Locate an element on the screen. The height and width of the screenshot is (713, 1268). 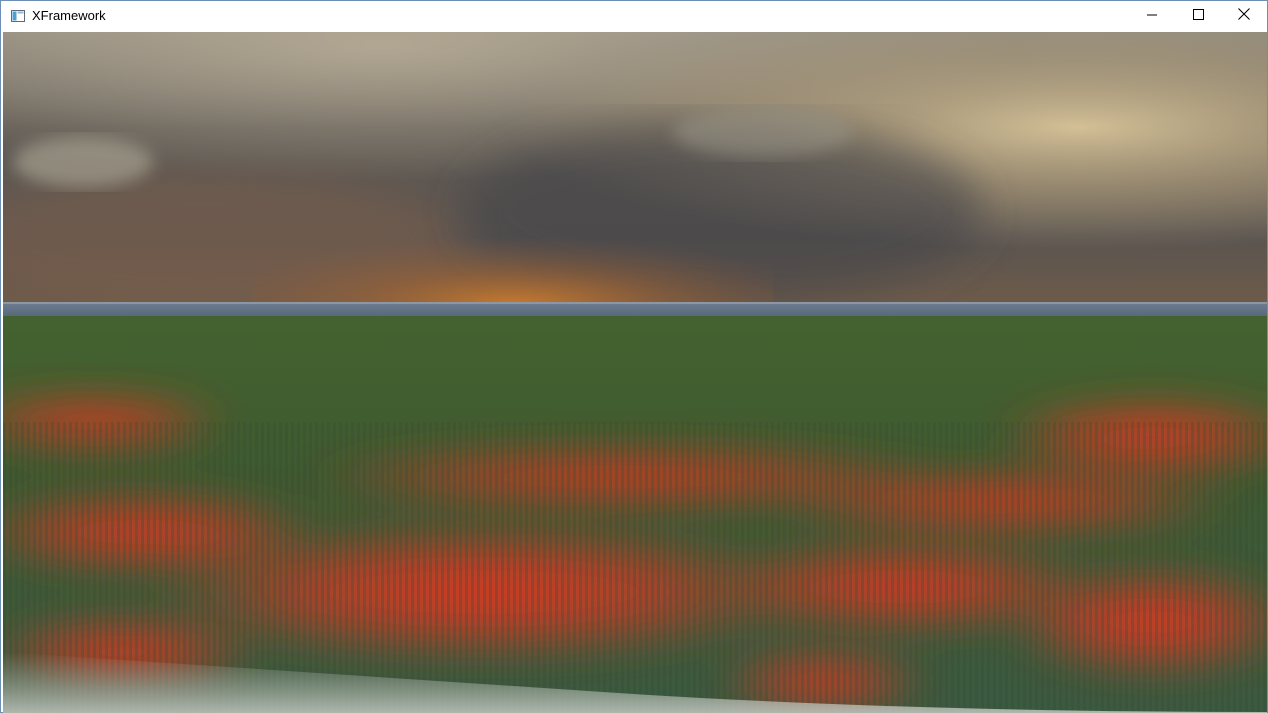
minimize-button is located at coordinates (1152, 16).